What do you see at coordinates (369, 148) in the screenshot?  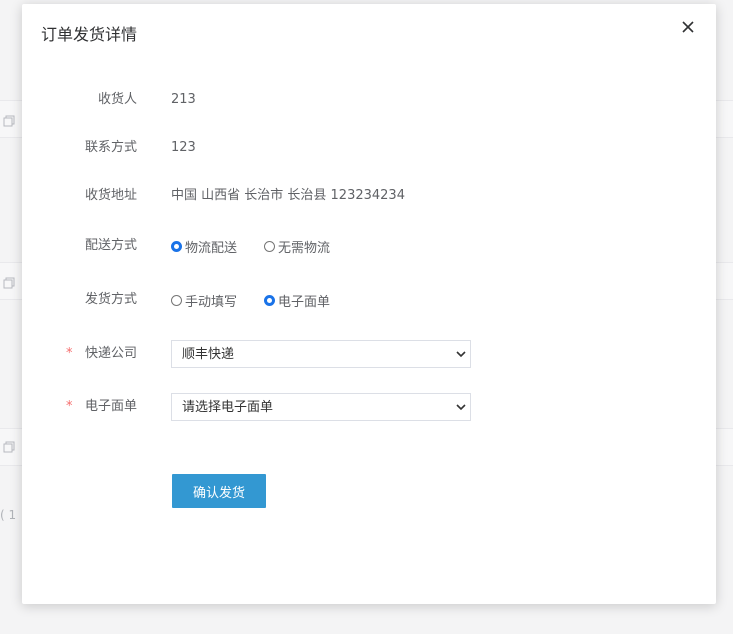 I see `contact-row: 联系方式 123` at bounding box center [369, 148].